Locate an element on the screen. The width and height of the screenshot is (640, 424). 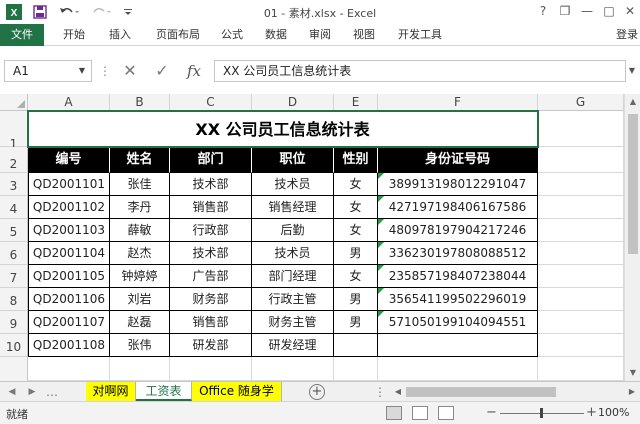
cell-position: 财务主管 is located at coordinates (293, 322).